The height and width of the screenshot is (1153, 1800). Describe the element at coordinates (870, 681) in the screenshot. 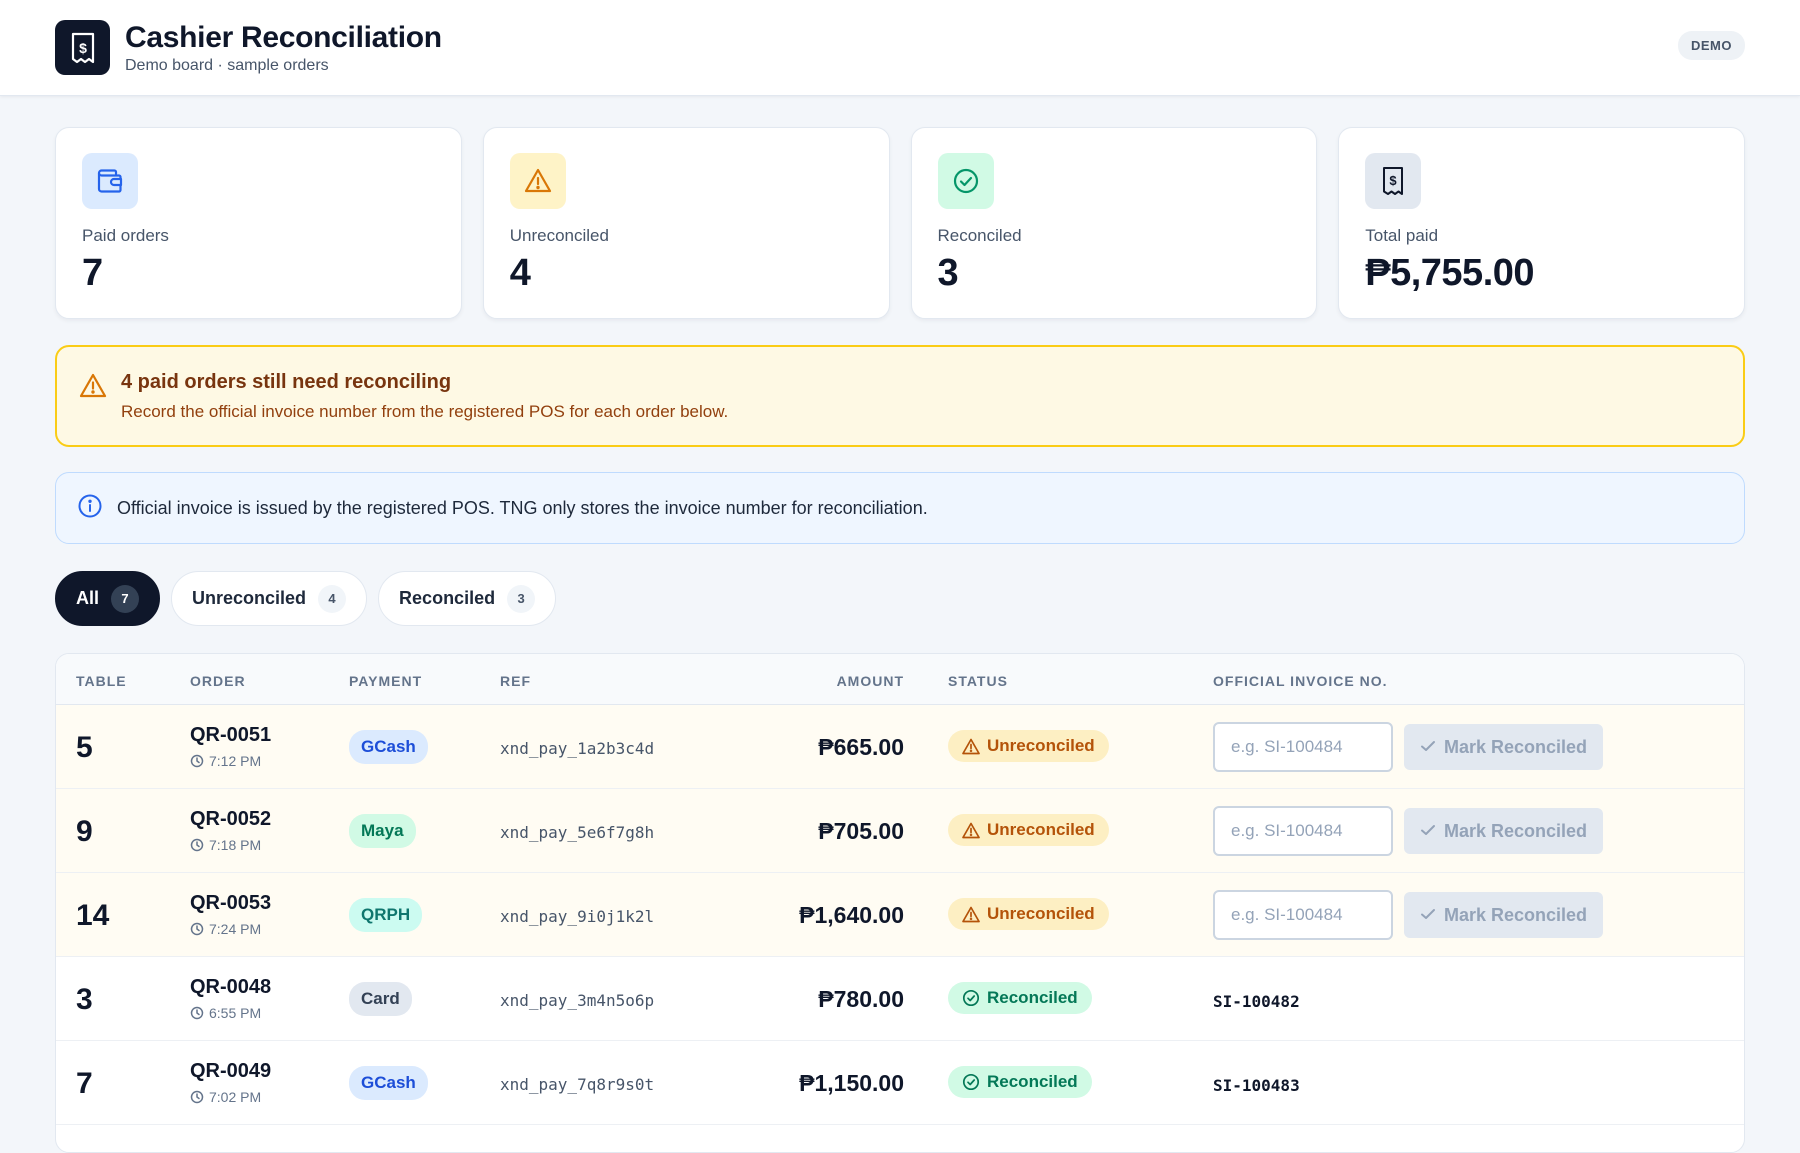

I see `column-header-amount: AMOUNT` at that location.